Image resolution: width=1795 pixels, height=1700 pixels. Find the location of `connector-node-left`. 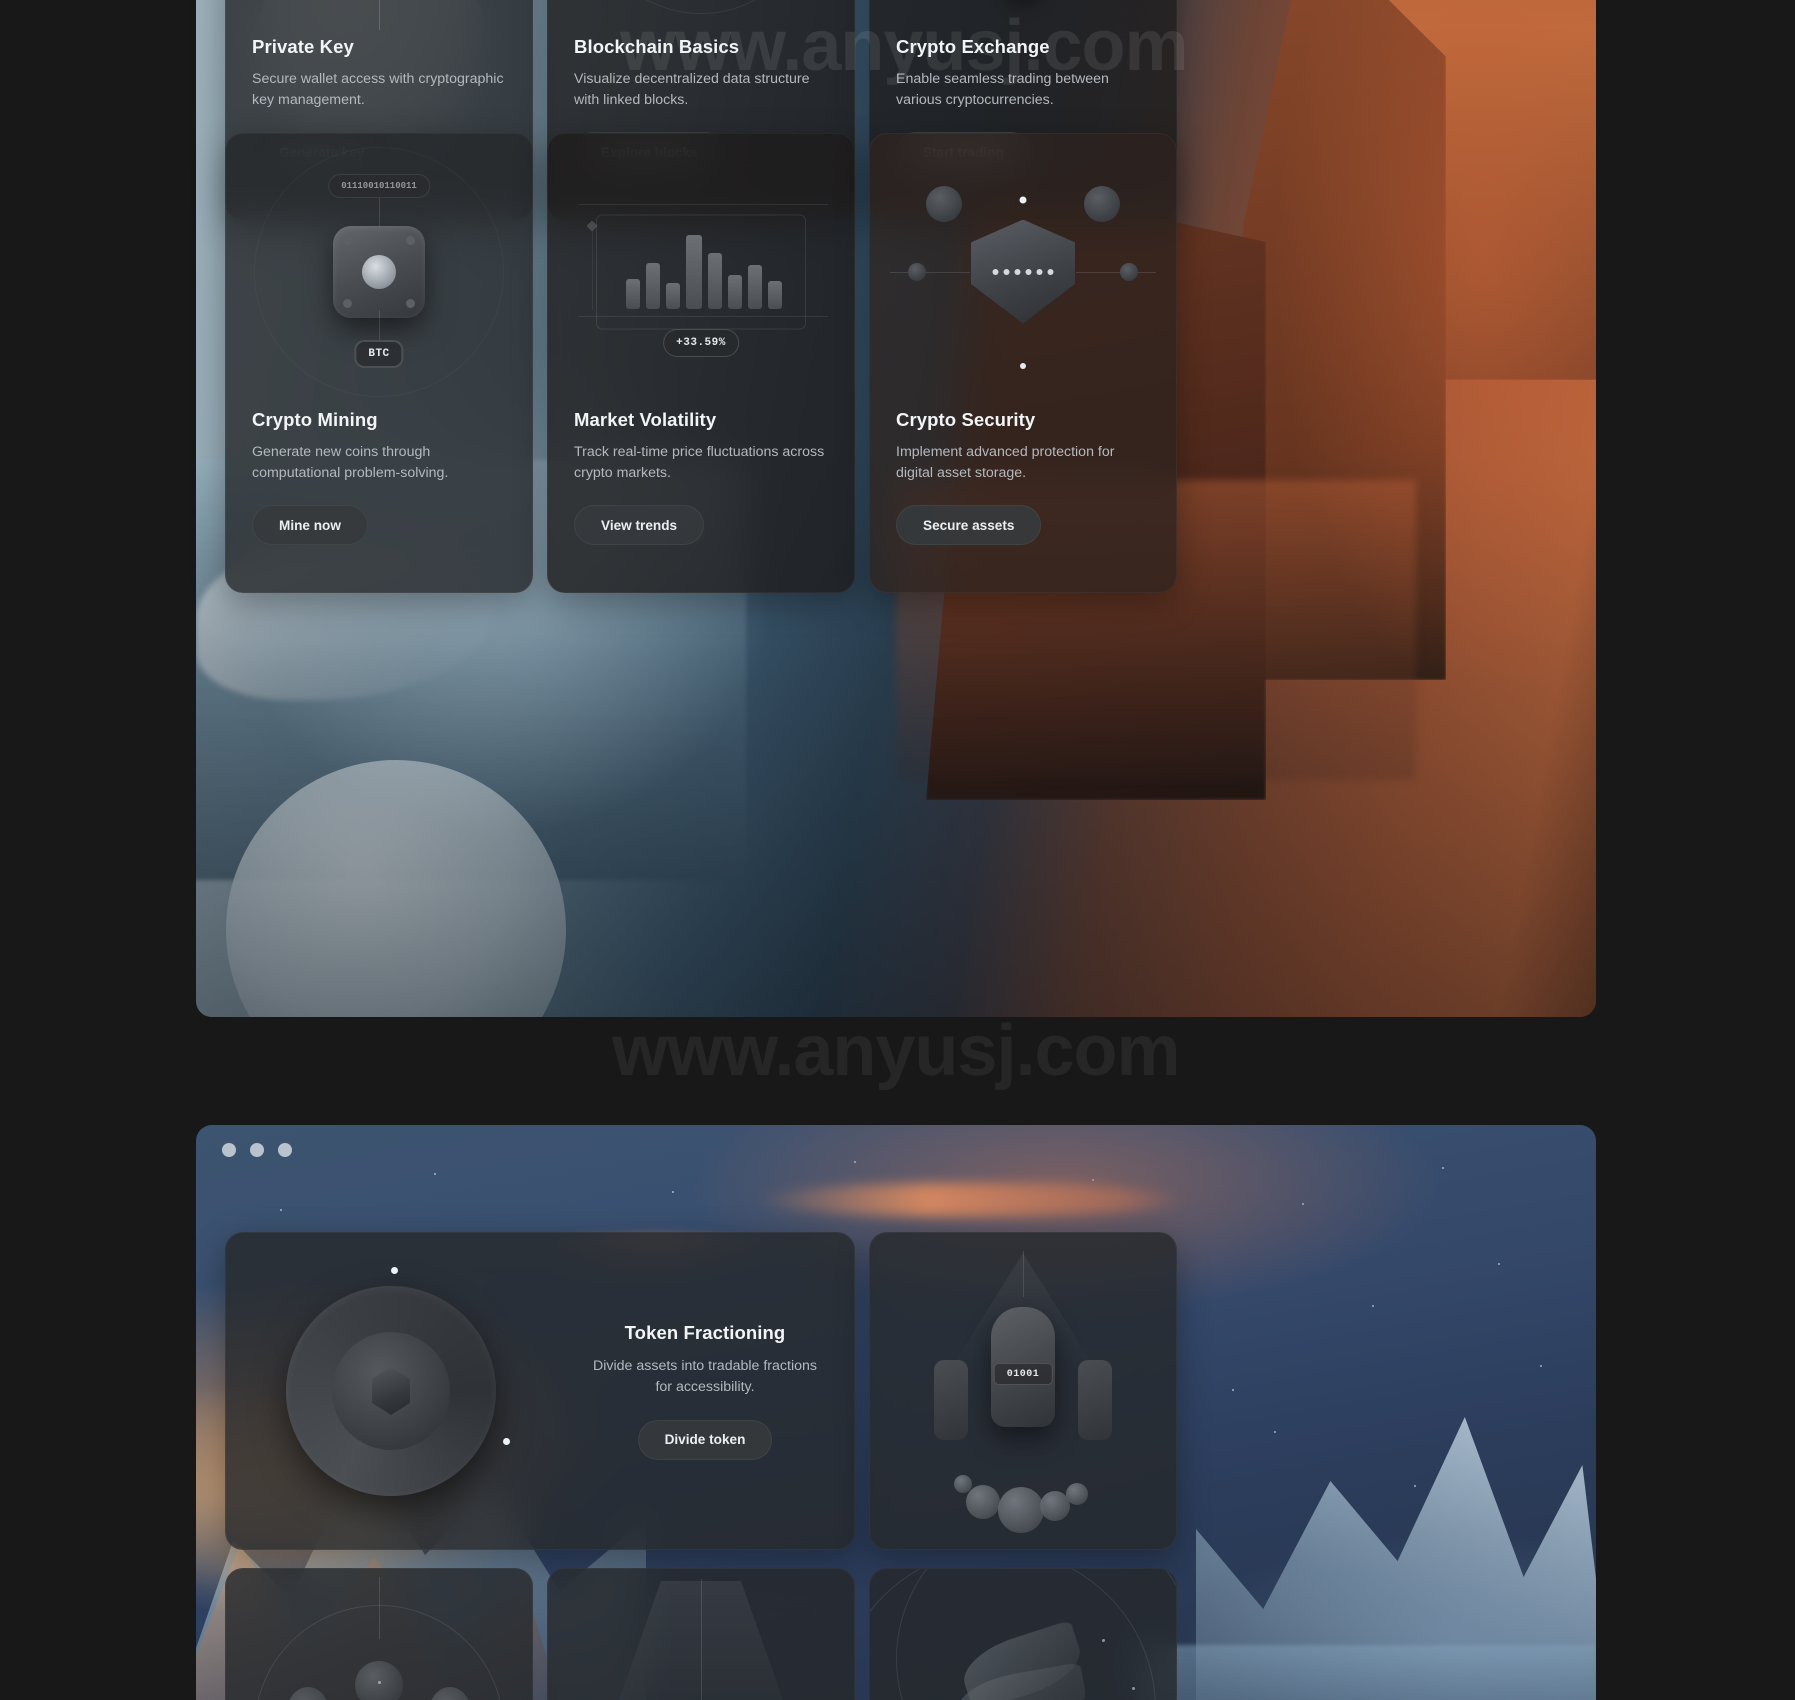

connector-node-left is located at coordinates (917, 271).